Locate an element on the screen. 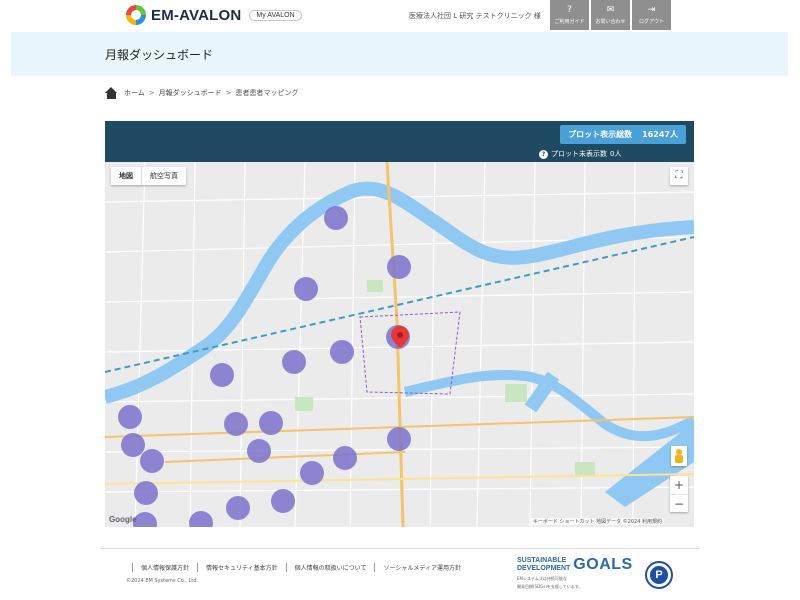  em-avalon-logo: EM-AVALON My AVALON is located at coordinates (214, 15).